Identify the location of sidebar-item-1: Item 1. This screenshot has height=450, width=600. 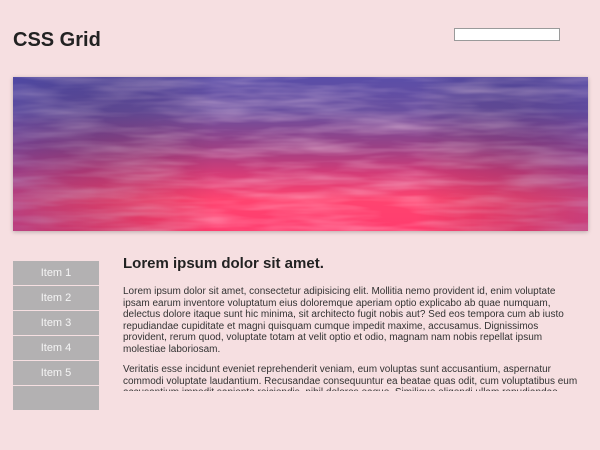
(56, 273).